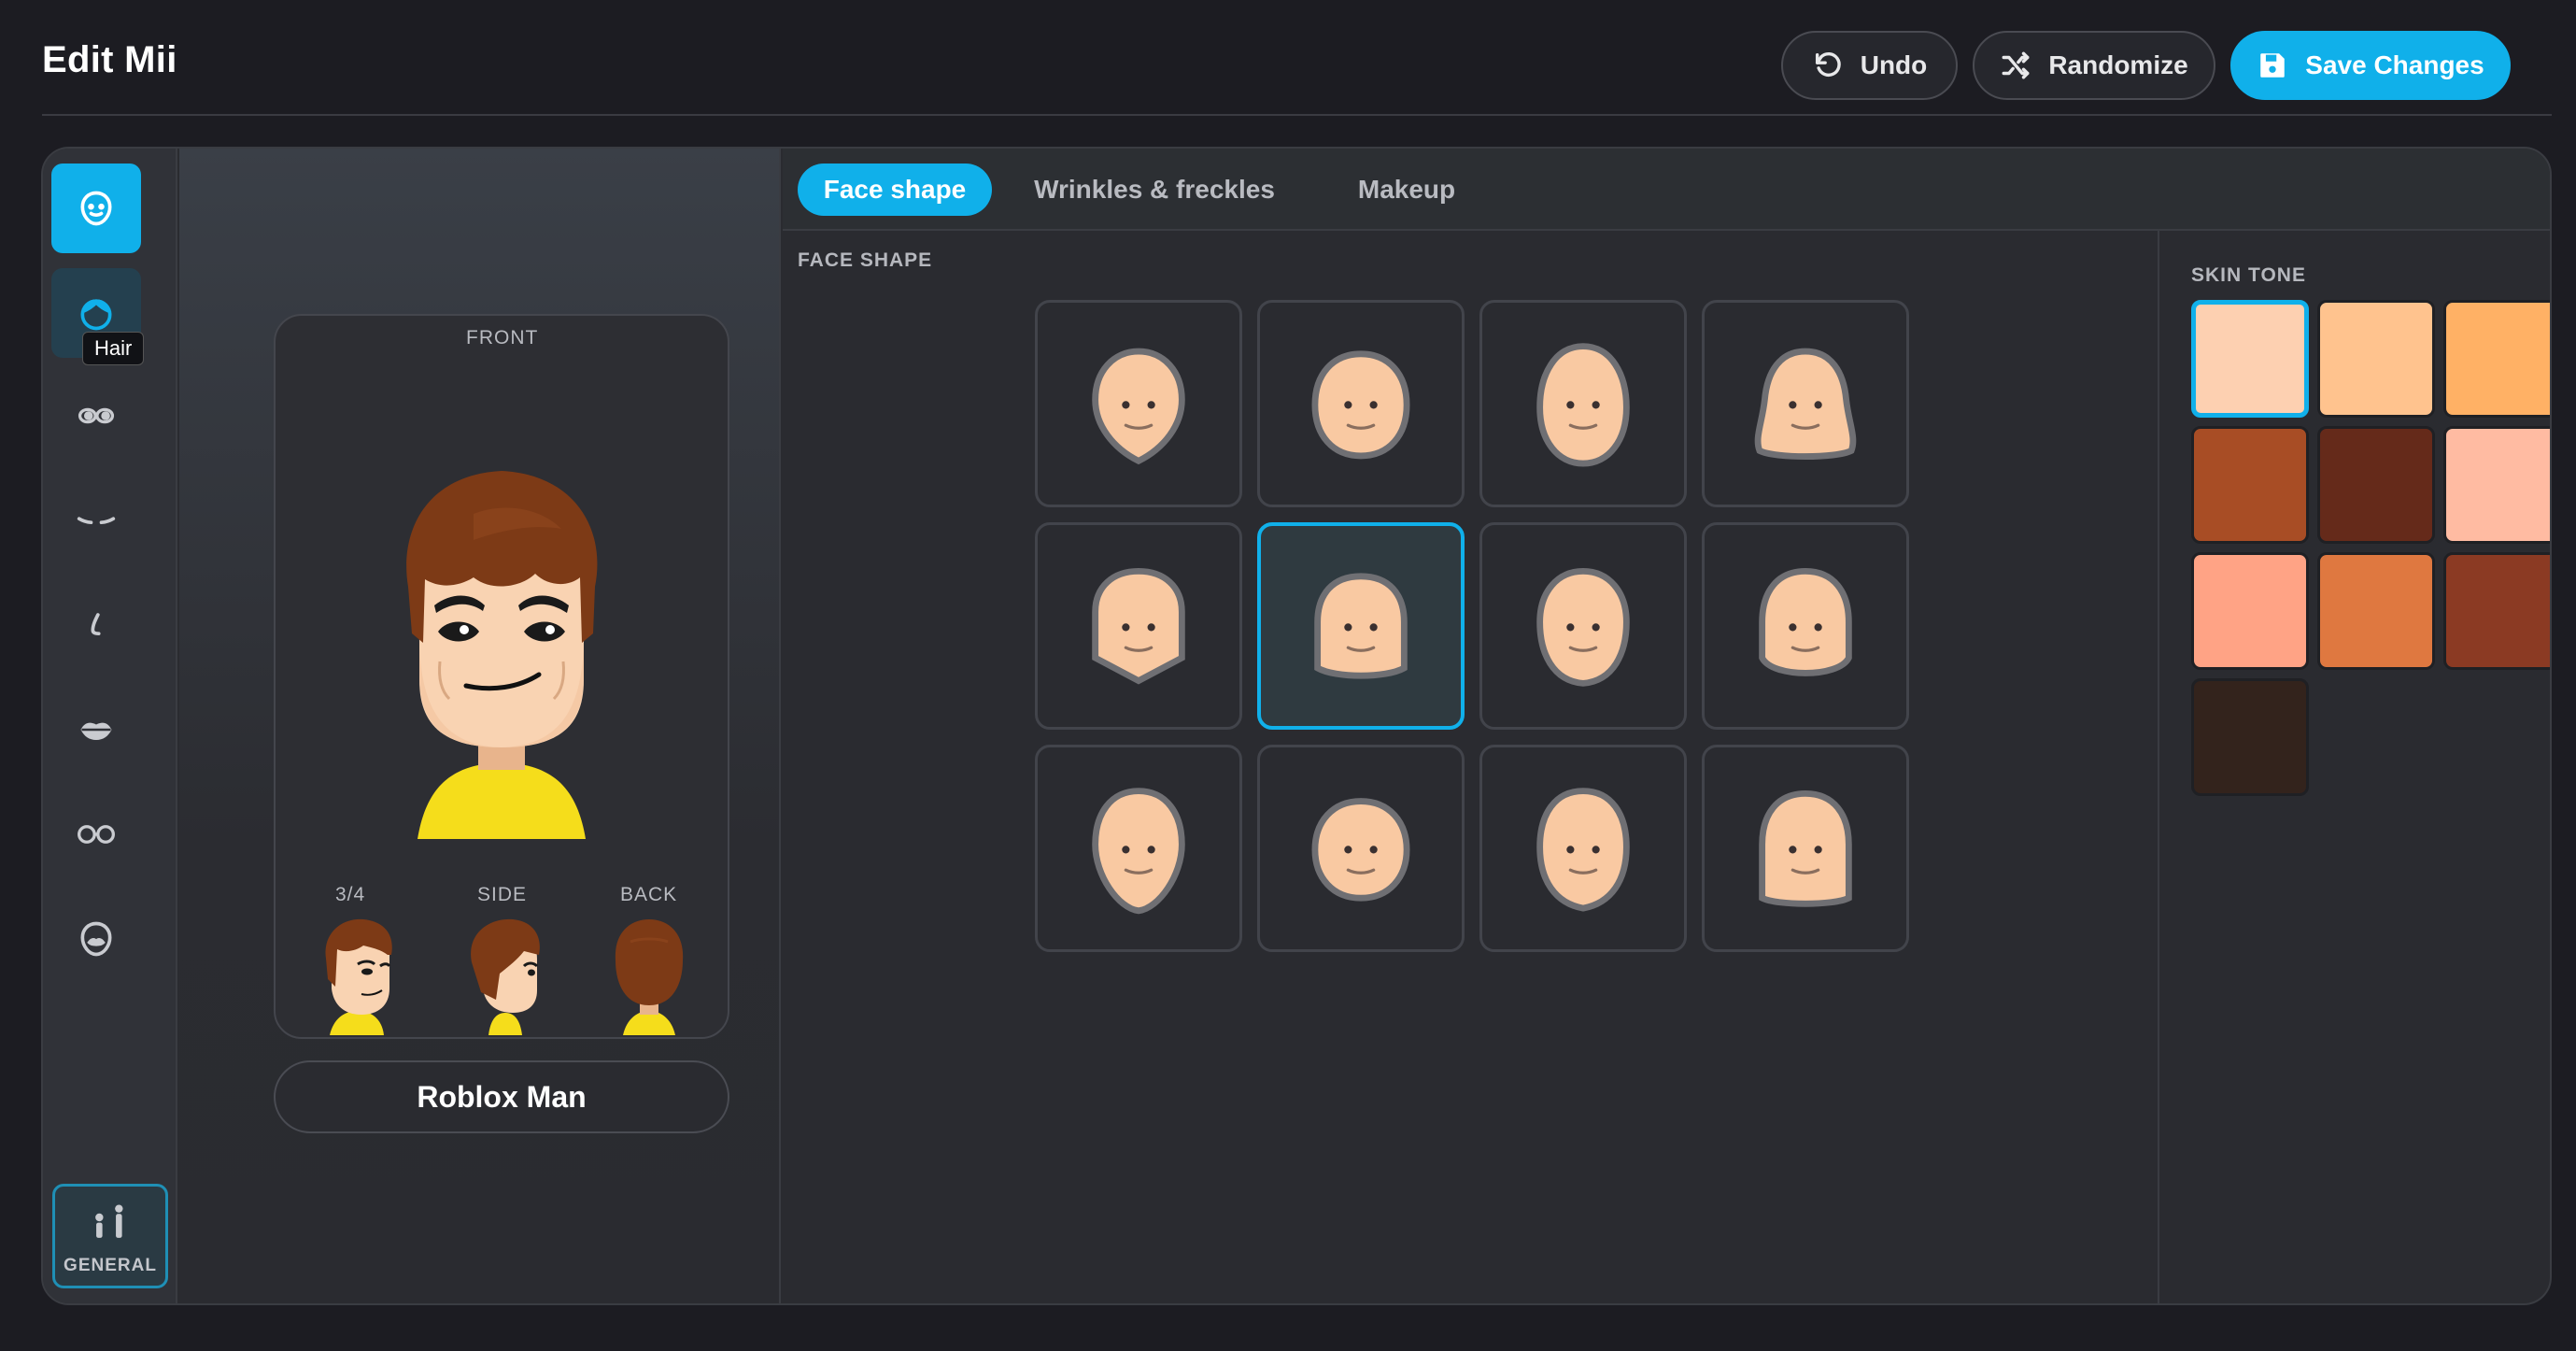 This screenshot has width=2576, height=1351. Describe the element at coordinates (649, 977) in the screenshot. I see `mii-back-view` at that location.